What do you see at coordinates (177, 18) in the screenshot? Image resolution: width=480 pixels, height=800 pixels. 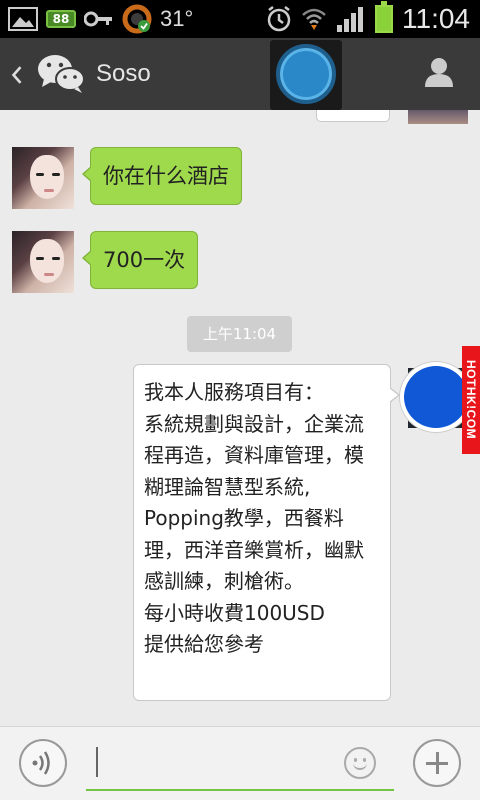 I see `temperature: 31°` at bounding box center [177, 18].